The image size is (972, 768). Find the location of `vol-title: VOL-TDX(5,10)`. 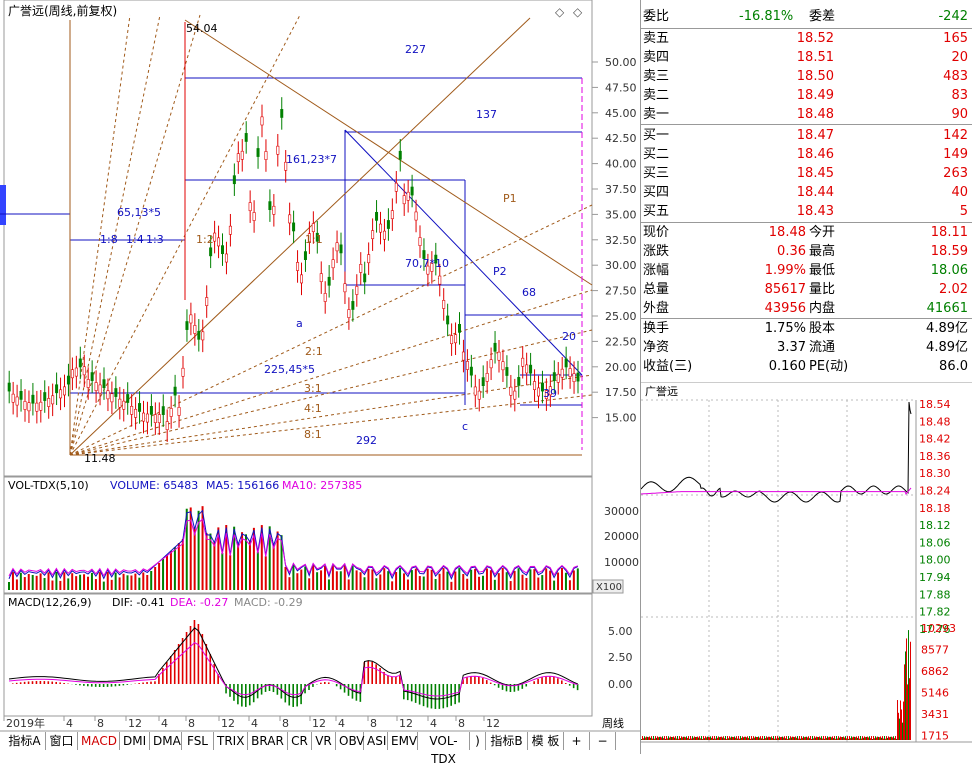

vol-title: VOL-TDX(5,10) is located at coordinates (48, 485).